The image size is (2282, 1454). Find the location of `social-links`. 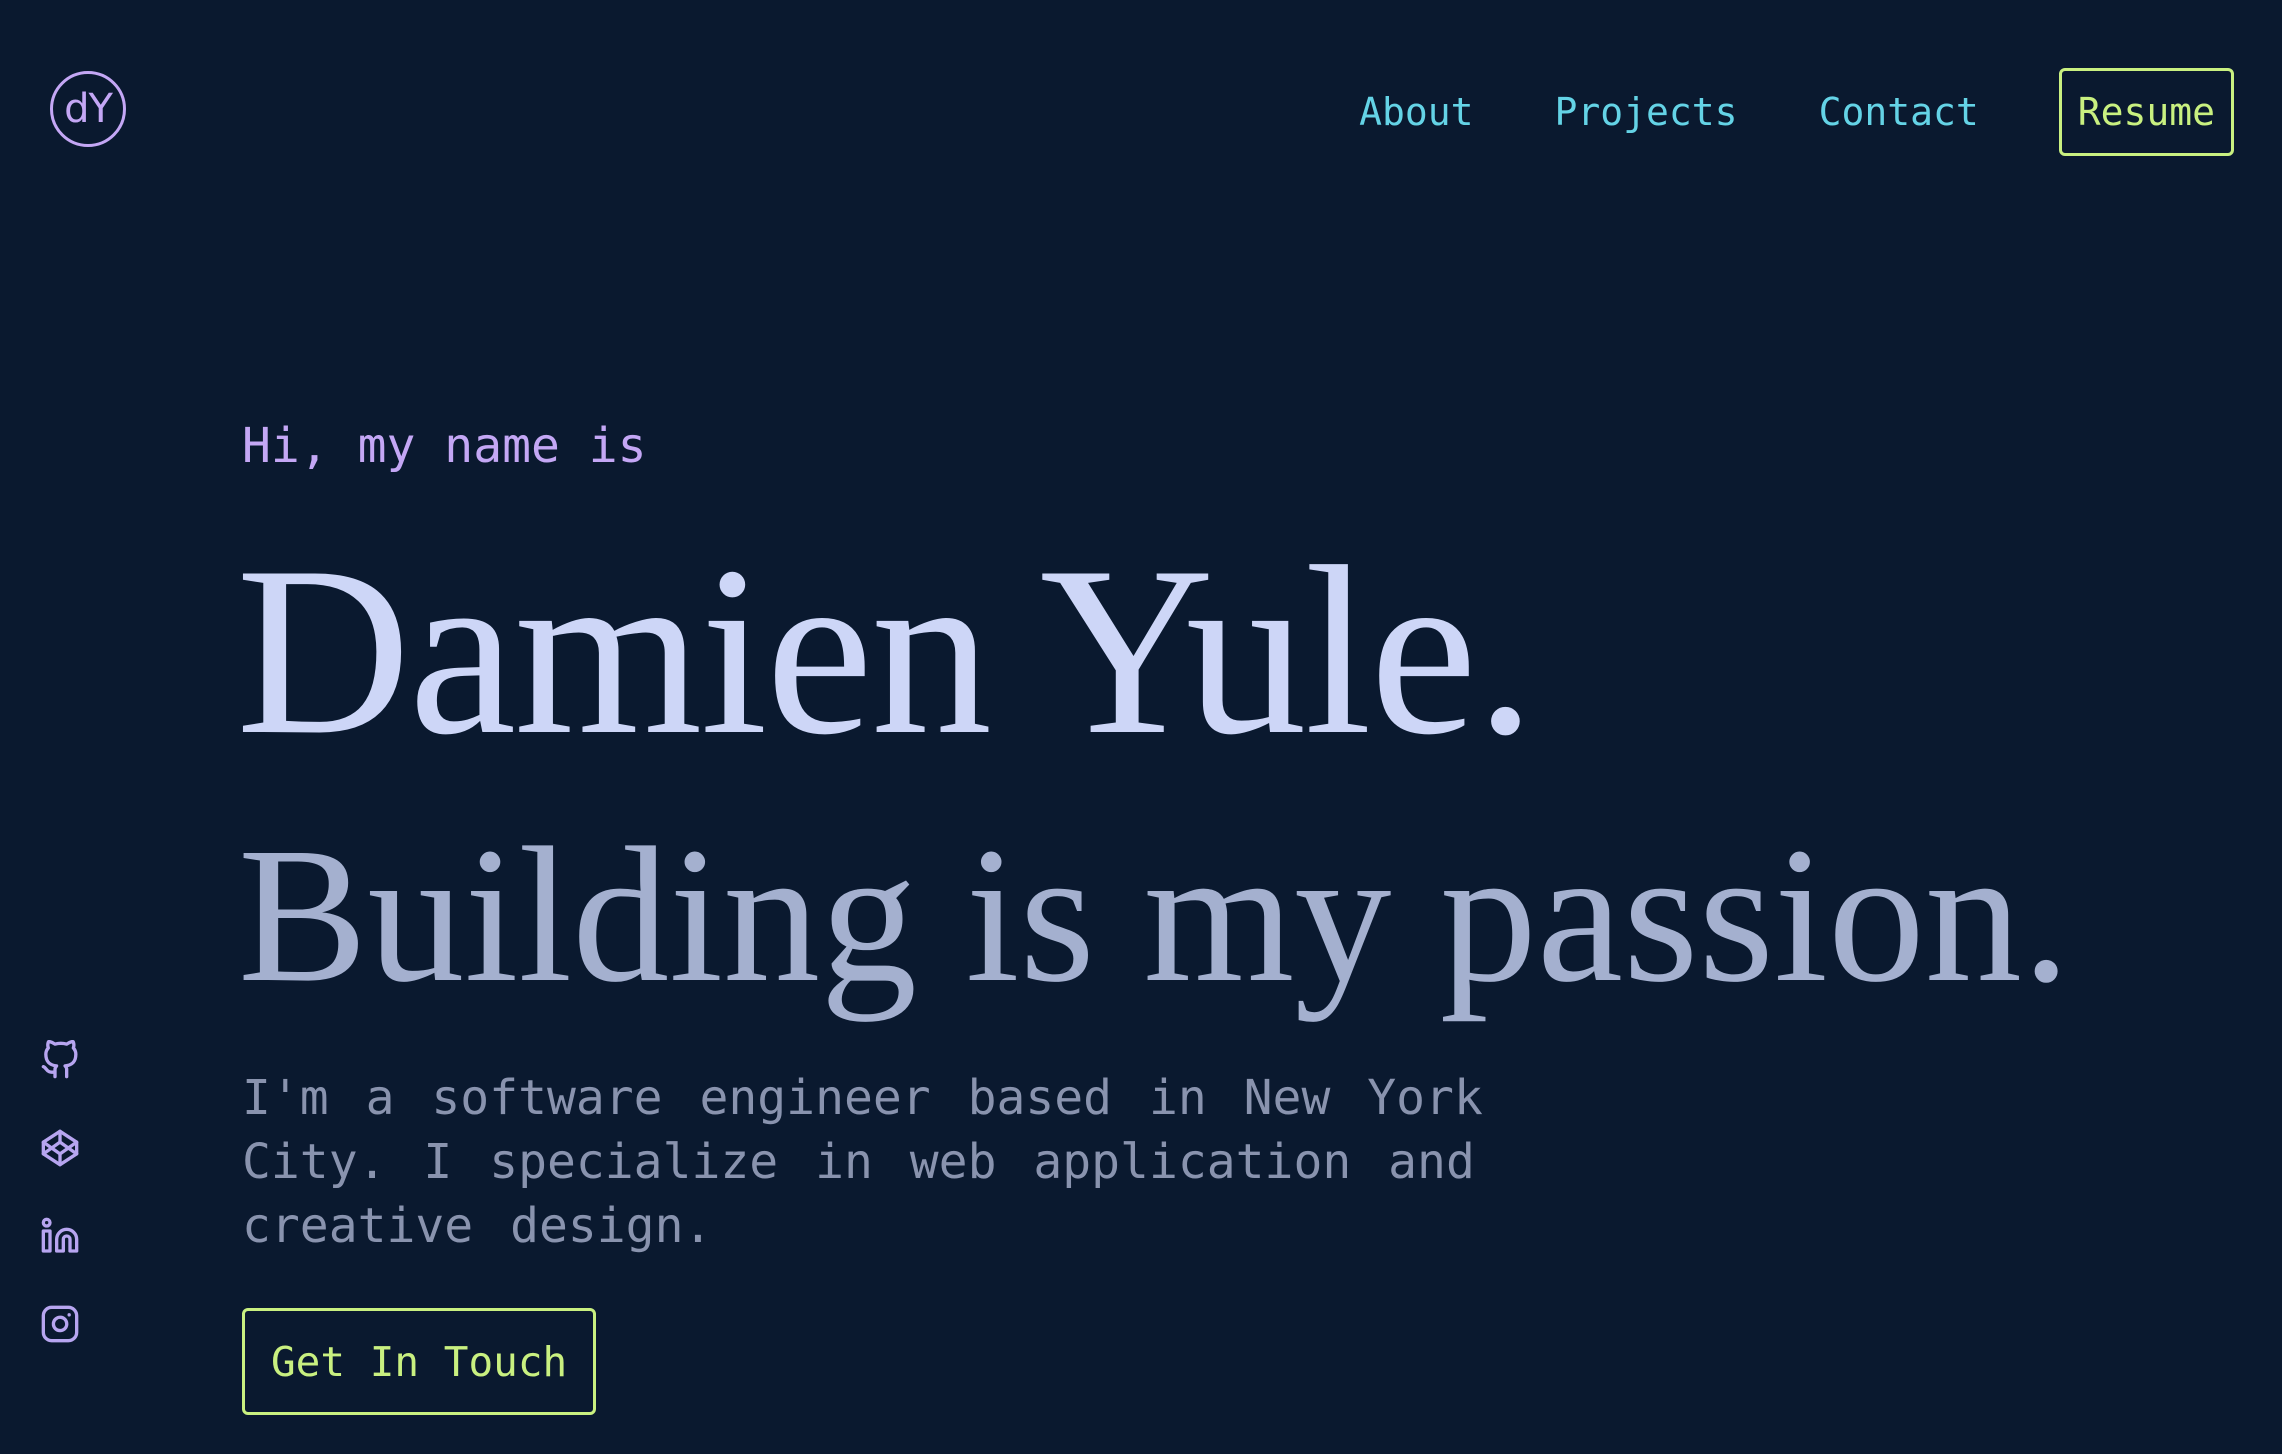

social-links is located at coordinates (60, 1214).